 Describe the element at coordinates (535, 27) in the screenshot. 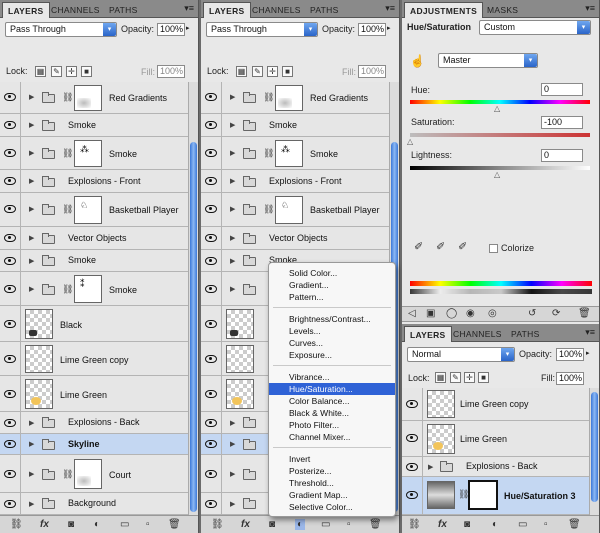

I see `preset-select: Custom ▾` at that location.